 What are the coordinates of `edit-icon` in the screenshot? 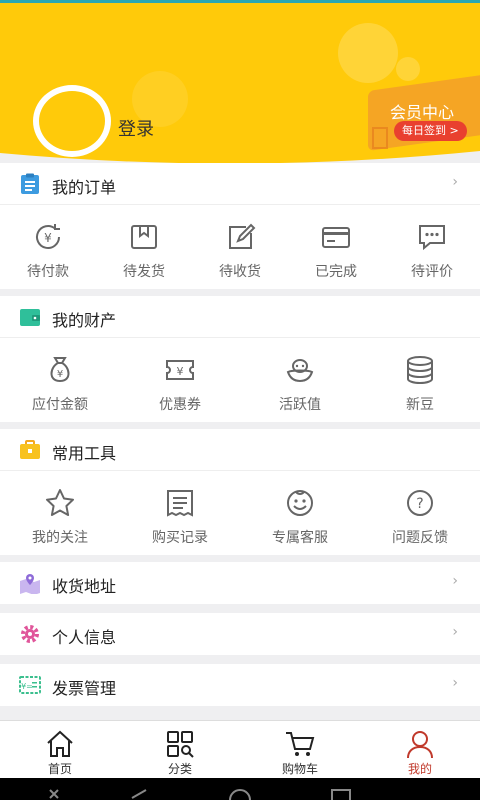 It's located at (242, 236).